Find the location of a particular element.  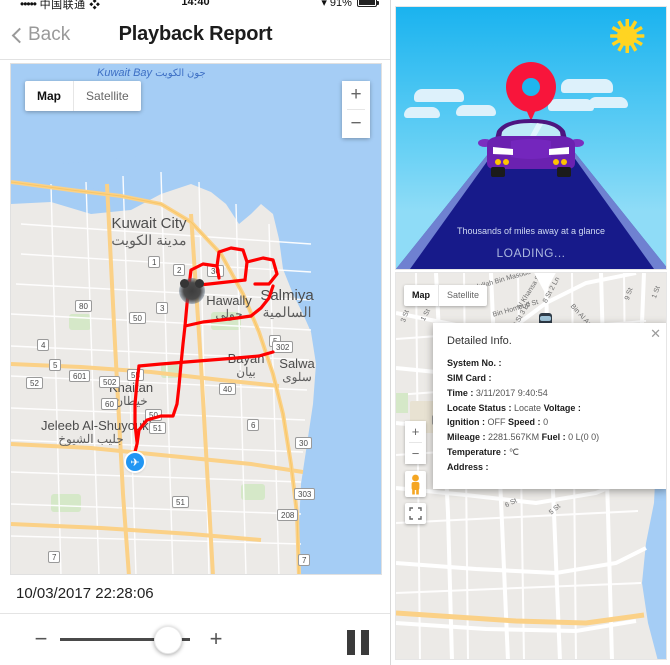

place-label-ar: مدينة الكويت is located at coordinates (149, 239).